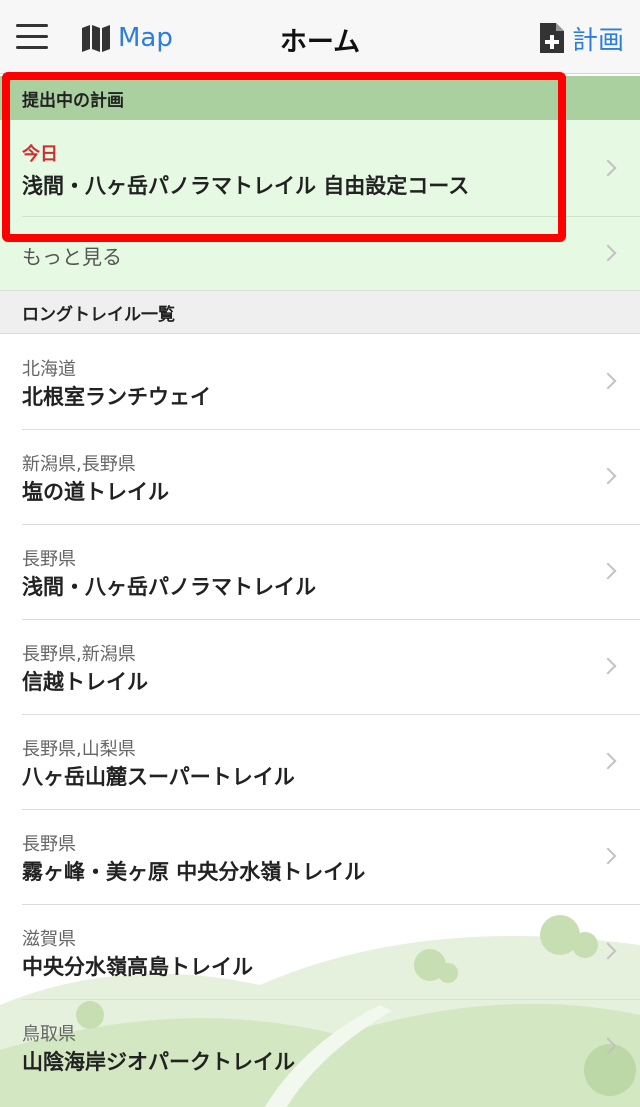  Describe the element at coordinates (137, 967) in the screenshot. I see `trail-name: 中央分水嶺高島トレイル` at that location.